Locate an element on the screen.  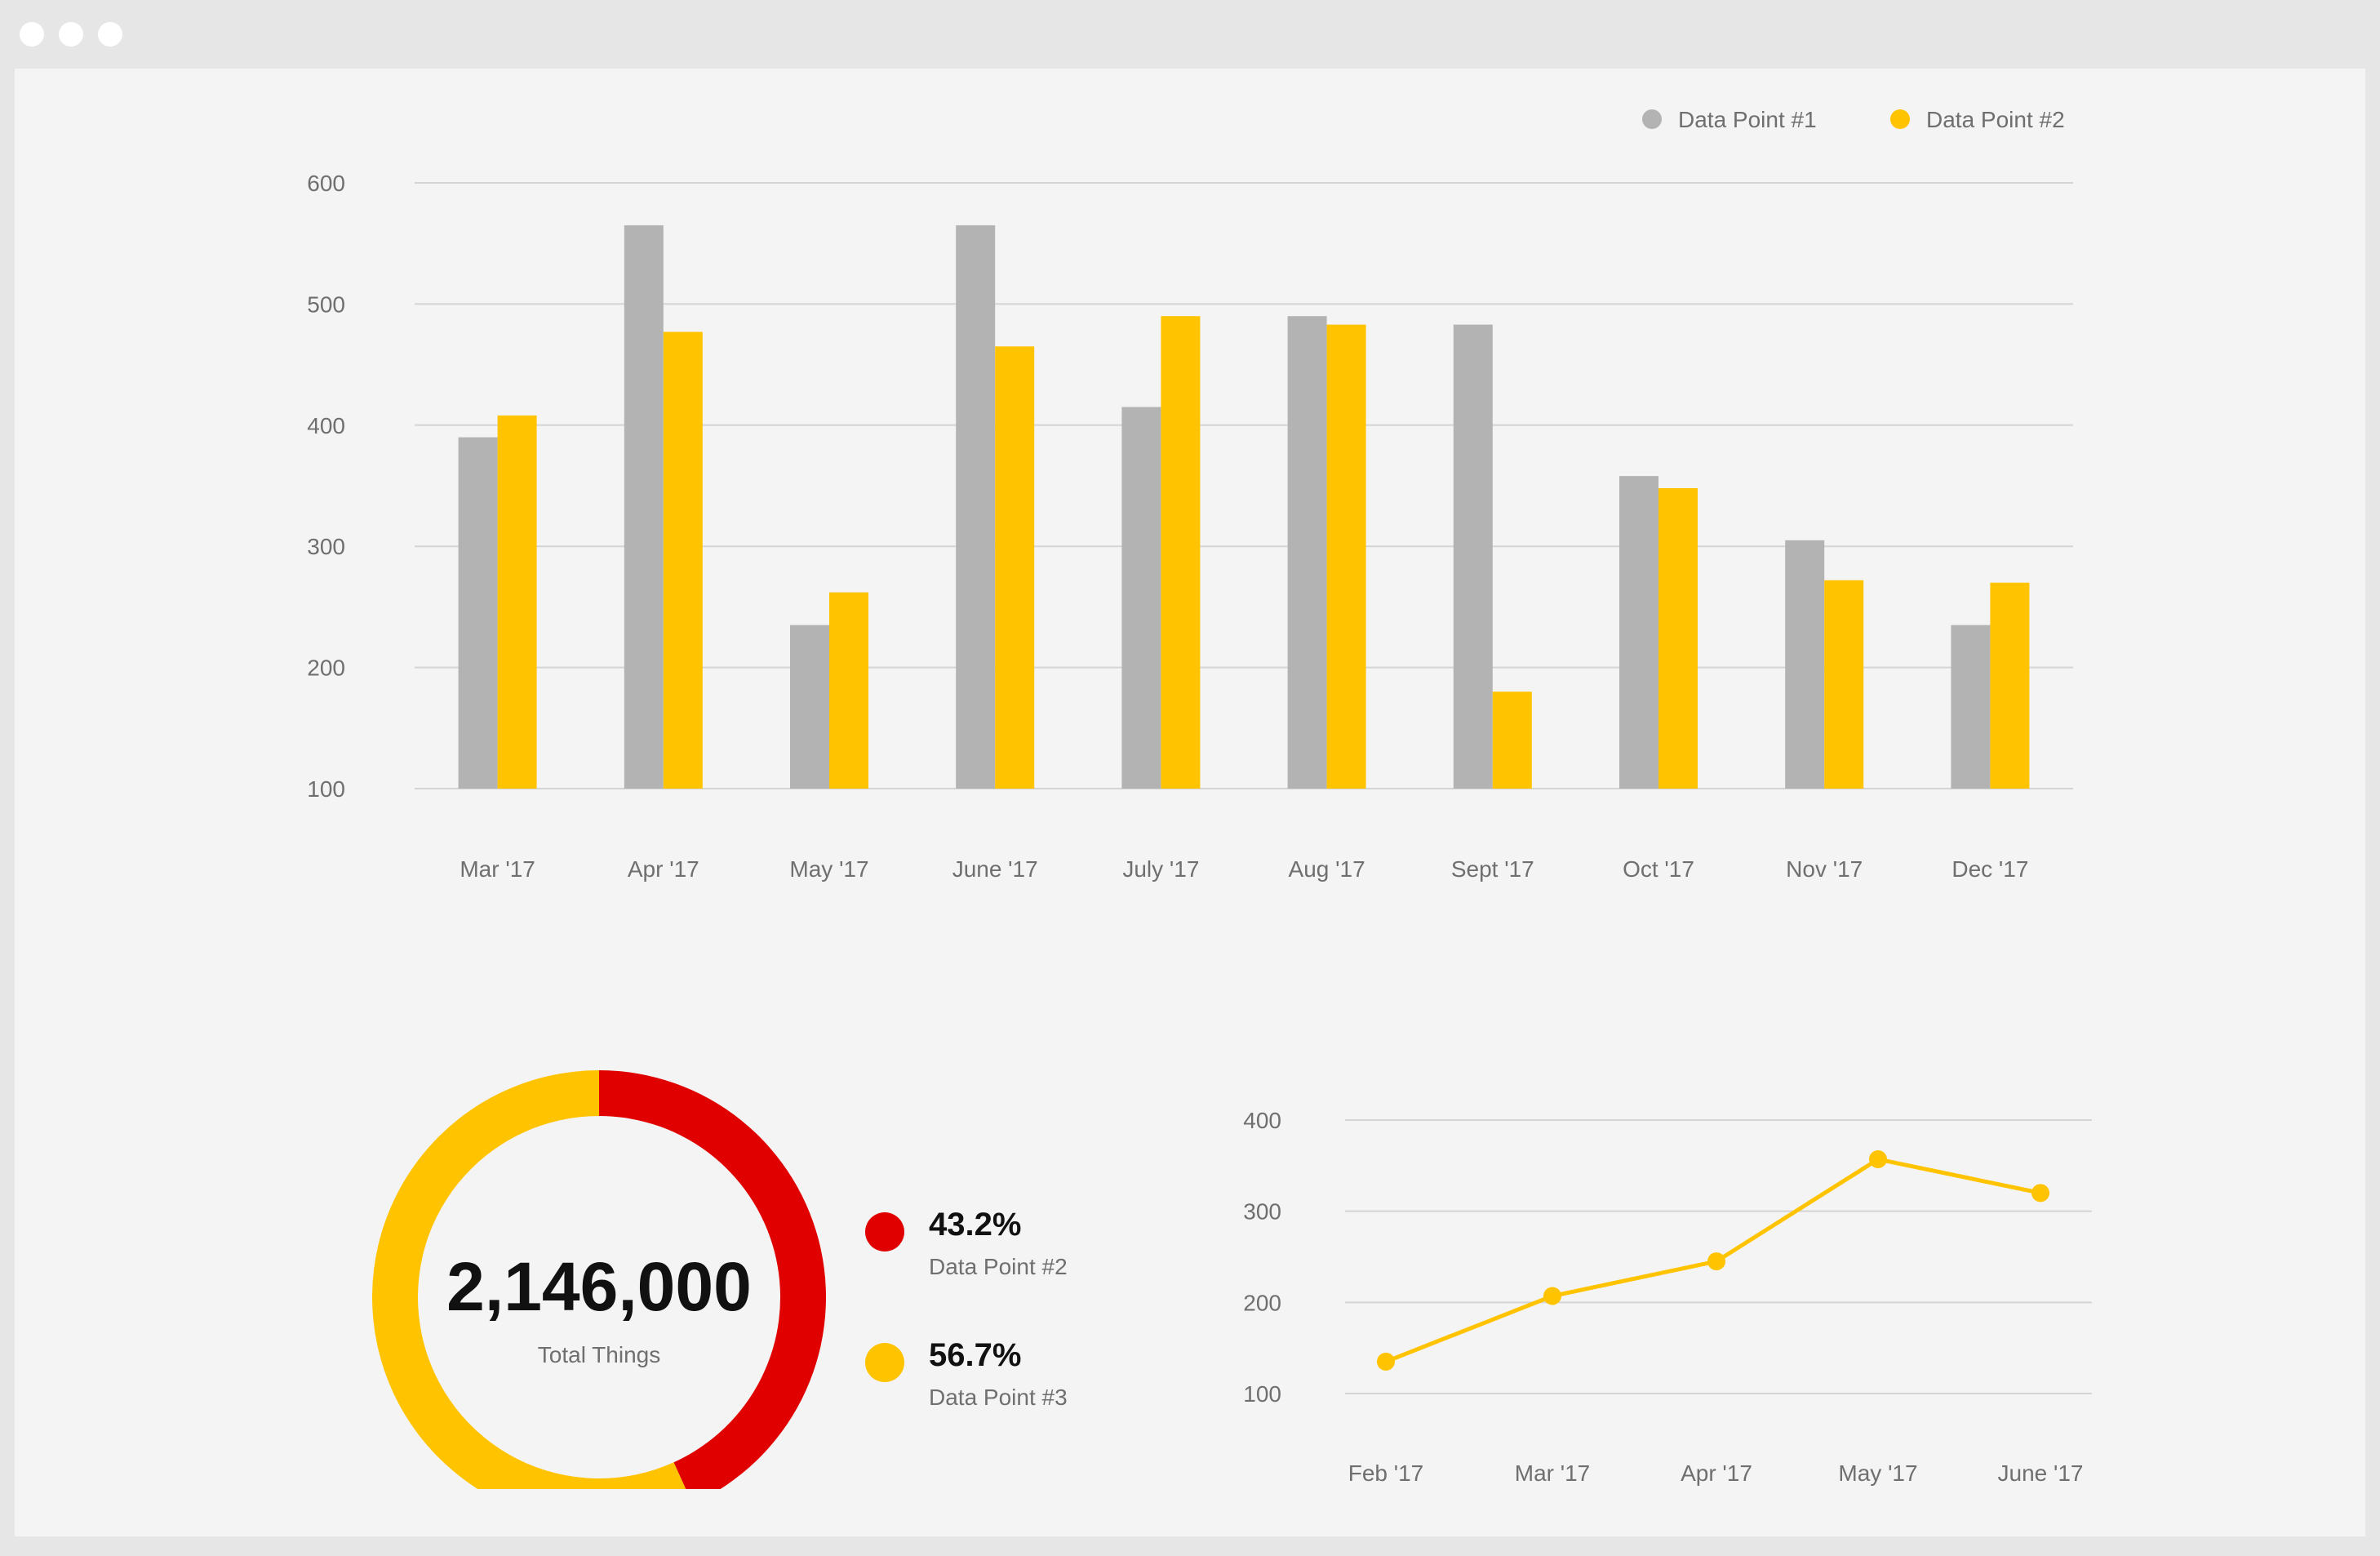
line-y-tick-label: 300 is located at coordinates (1262, 1212).